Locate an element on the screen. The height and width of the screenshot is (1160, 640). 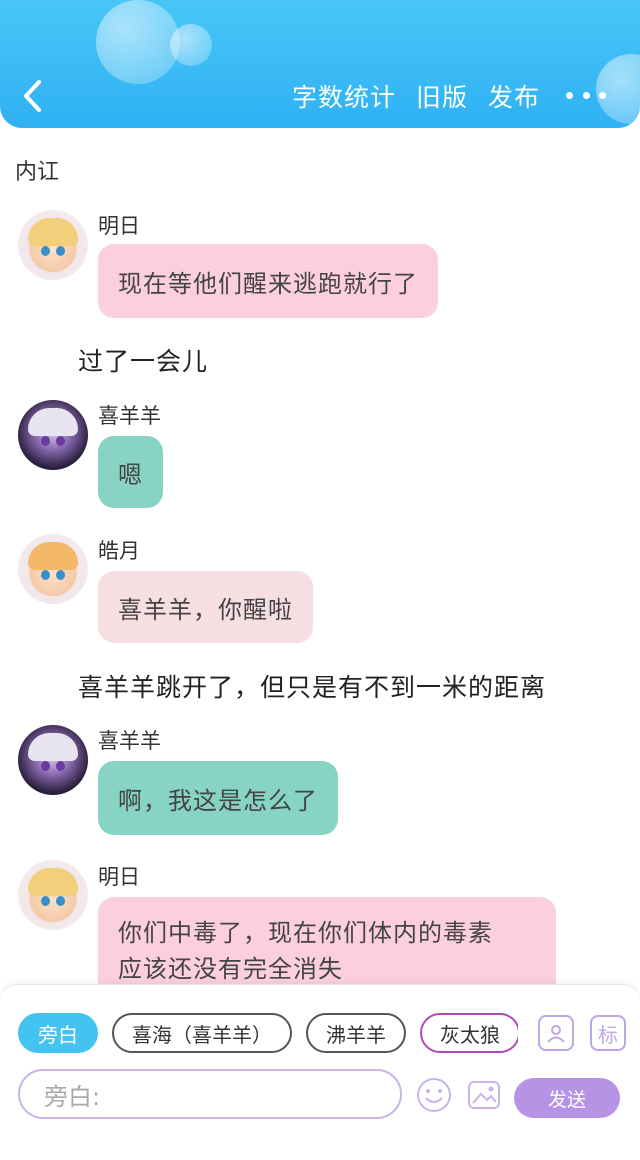
chapter-title: 内讧 is located at coordinates (37, 172).